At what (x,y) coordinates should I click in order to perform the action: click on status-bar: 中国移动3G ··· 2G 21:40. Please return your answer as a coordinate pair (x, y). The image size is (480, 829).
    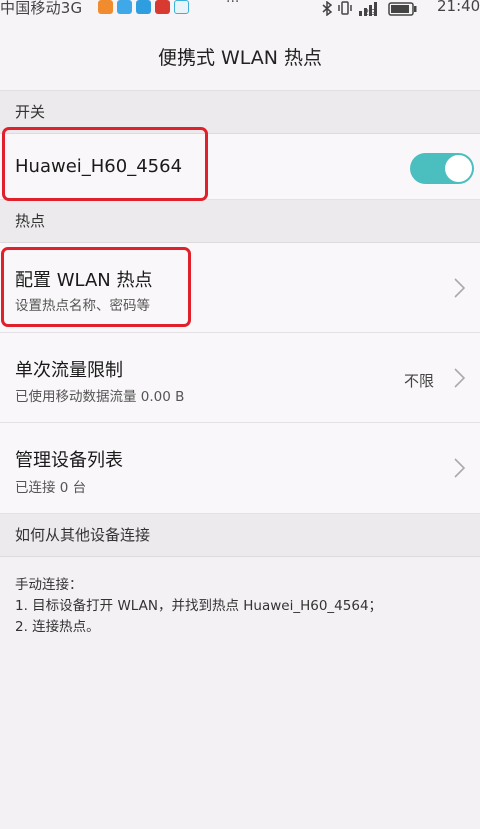
    Looking at the image, I should click on (240, 9).